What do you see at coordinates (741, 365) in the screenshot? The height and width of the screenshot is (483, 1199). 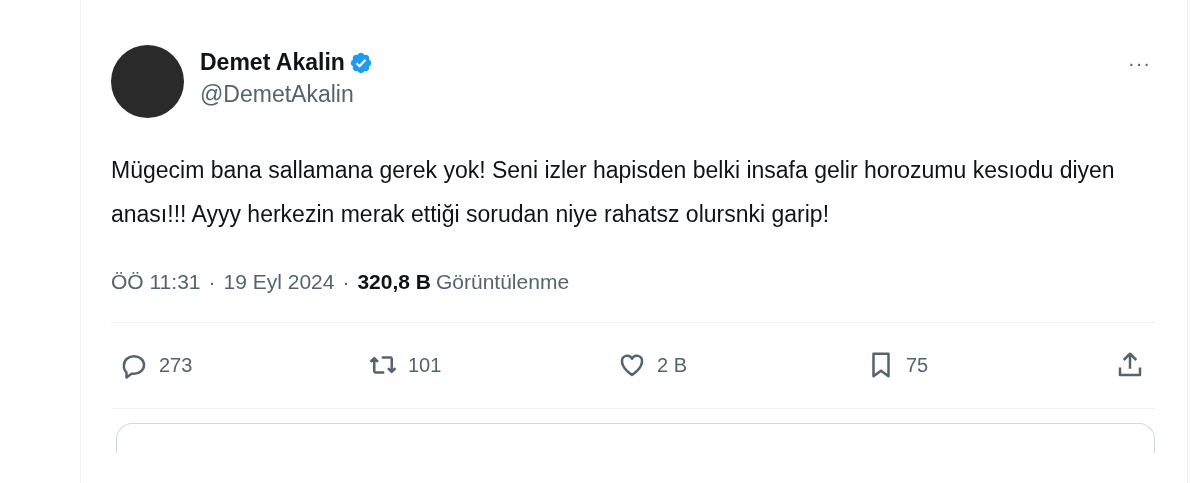 I see `like-button: 2 B` at bounding box center [741, 365].